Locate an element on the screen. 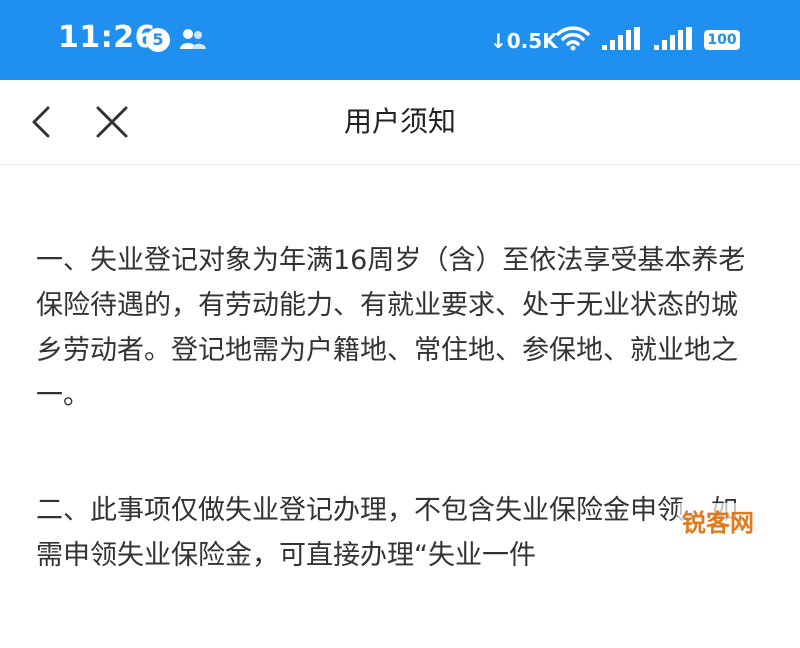 The height and width of the screenshot is (648, 800). battery-icon: 100 is located at coordinates (722, 40).